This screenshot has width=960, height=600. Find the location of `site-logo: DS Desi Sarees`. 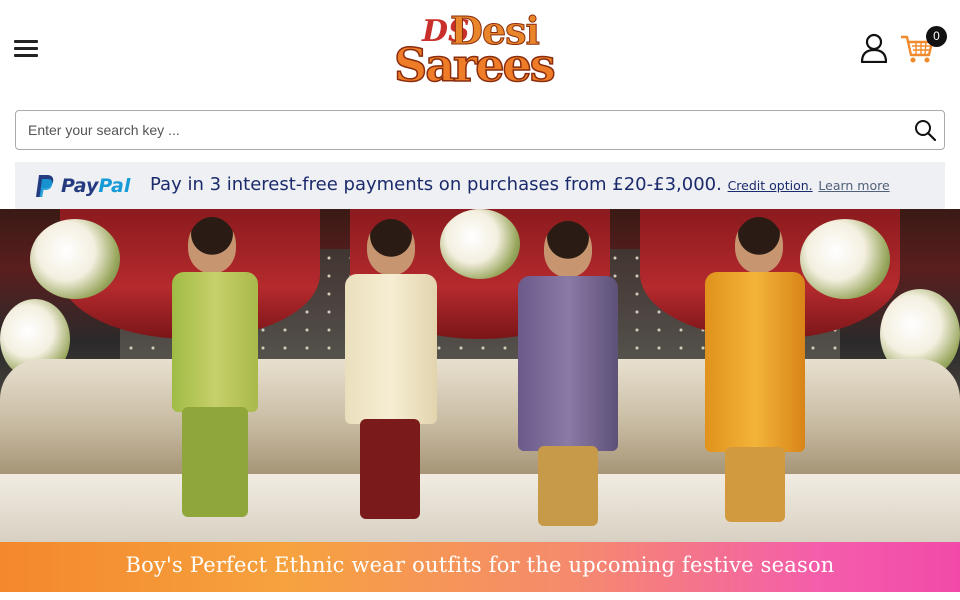

site-logo: DS Desi Sarees is located at coordinates (481, 50).